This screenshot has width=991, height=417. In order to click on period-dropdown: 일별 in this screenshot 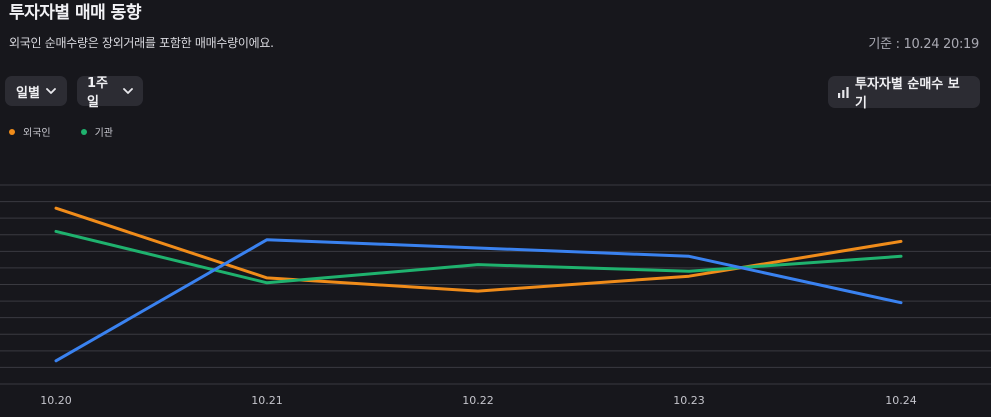, I will do `click(36, 91)`.